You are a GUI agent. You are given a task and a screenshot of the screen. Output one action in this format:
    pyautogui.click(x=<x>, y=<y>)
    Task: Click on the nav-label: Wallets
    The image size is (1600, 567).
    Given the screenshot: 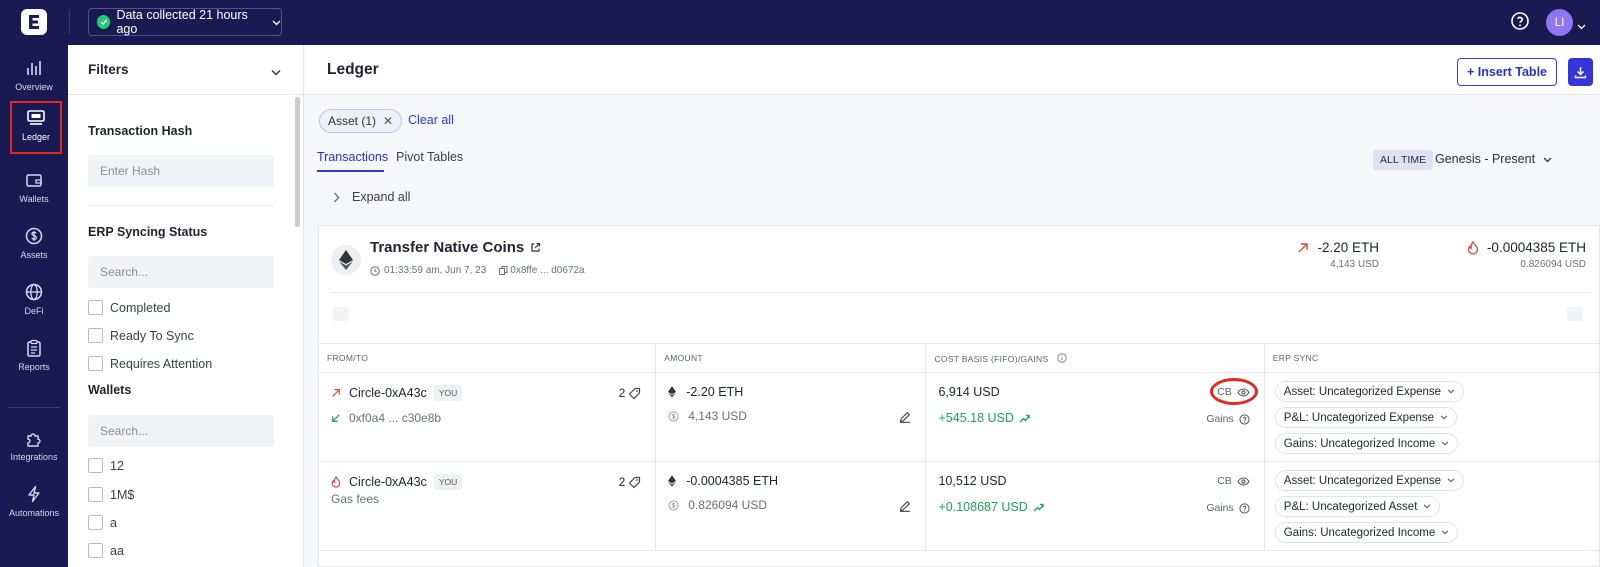 What is the action you would take?
    pyautogui.click(x=34, y=199)
    